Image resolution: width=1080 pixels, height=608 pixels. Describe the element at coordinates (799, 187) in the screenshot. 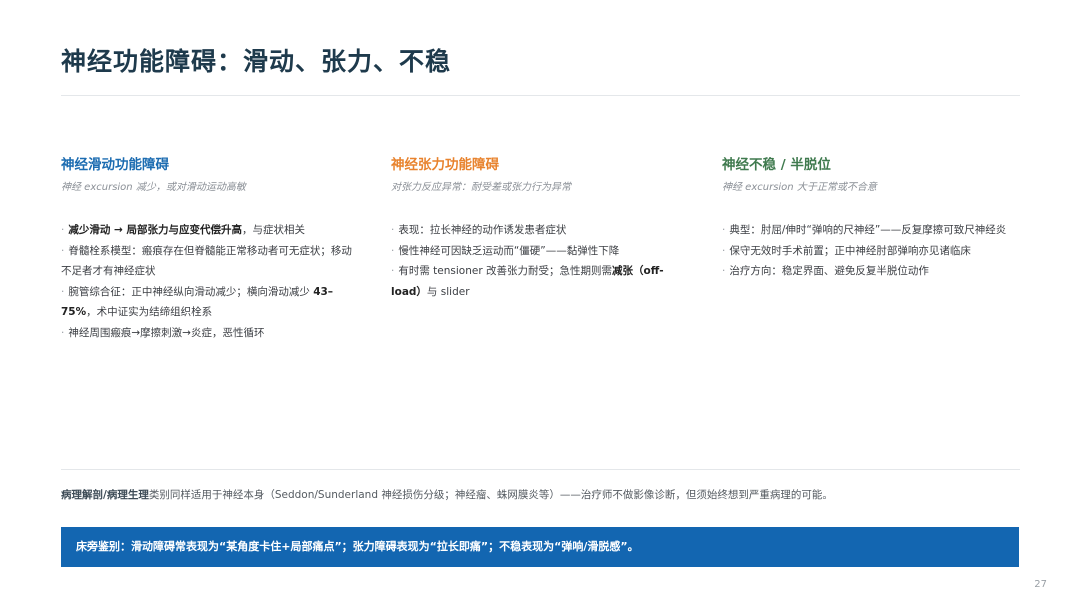

I see `column-subtitle: 神经 excursion 大于正常或不合意` at that location.